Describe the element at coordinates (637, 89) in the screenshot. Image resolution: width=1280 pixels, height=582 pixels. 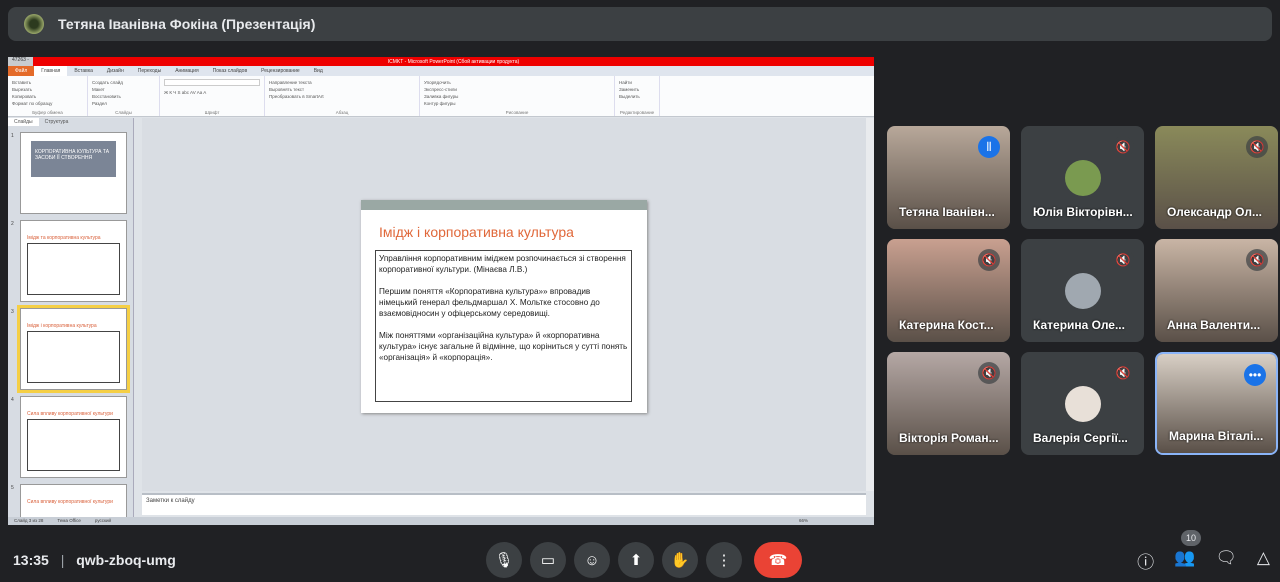
I see `replace-button: Заменить` at that location.